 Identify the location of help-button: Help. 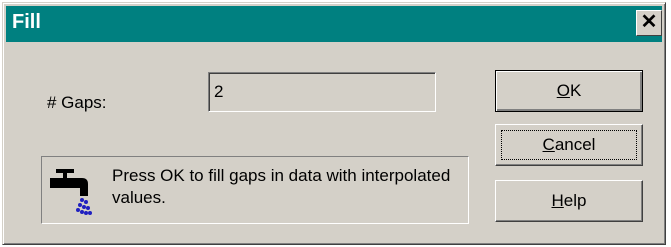
(569, 201).